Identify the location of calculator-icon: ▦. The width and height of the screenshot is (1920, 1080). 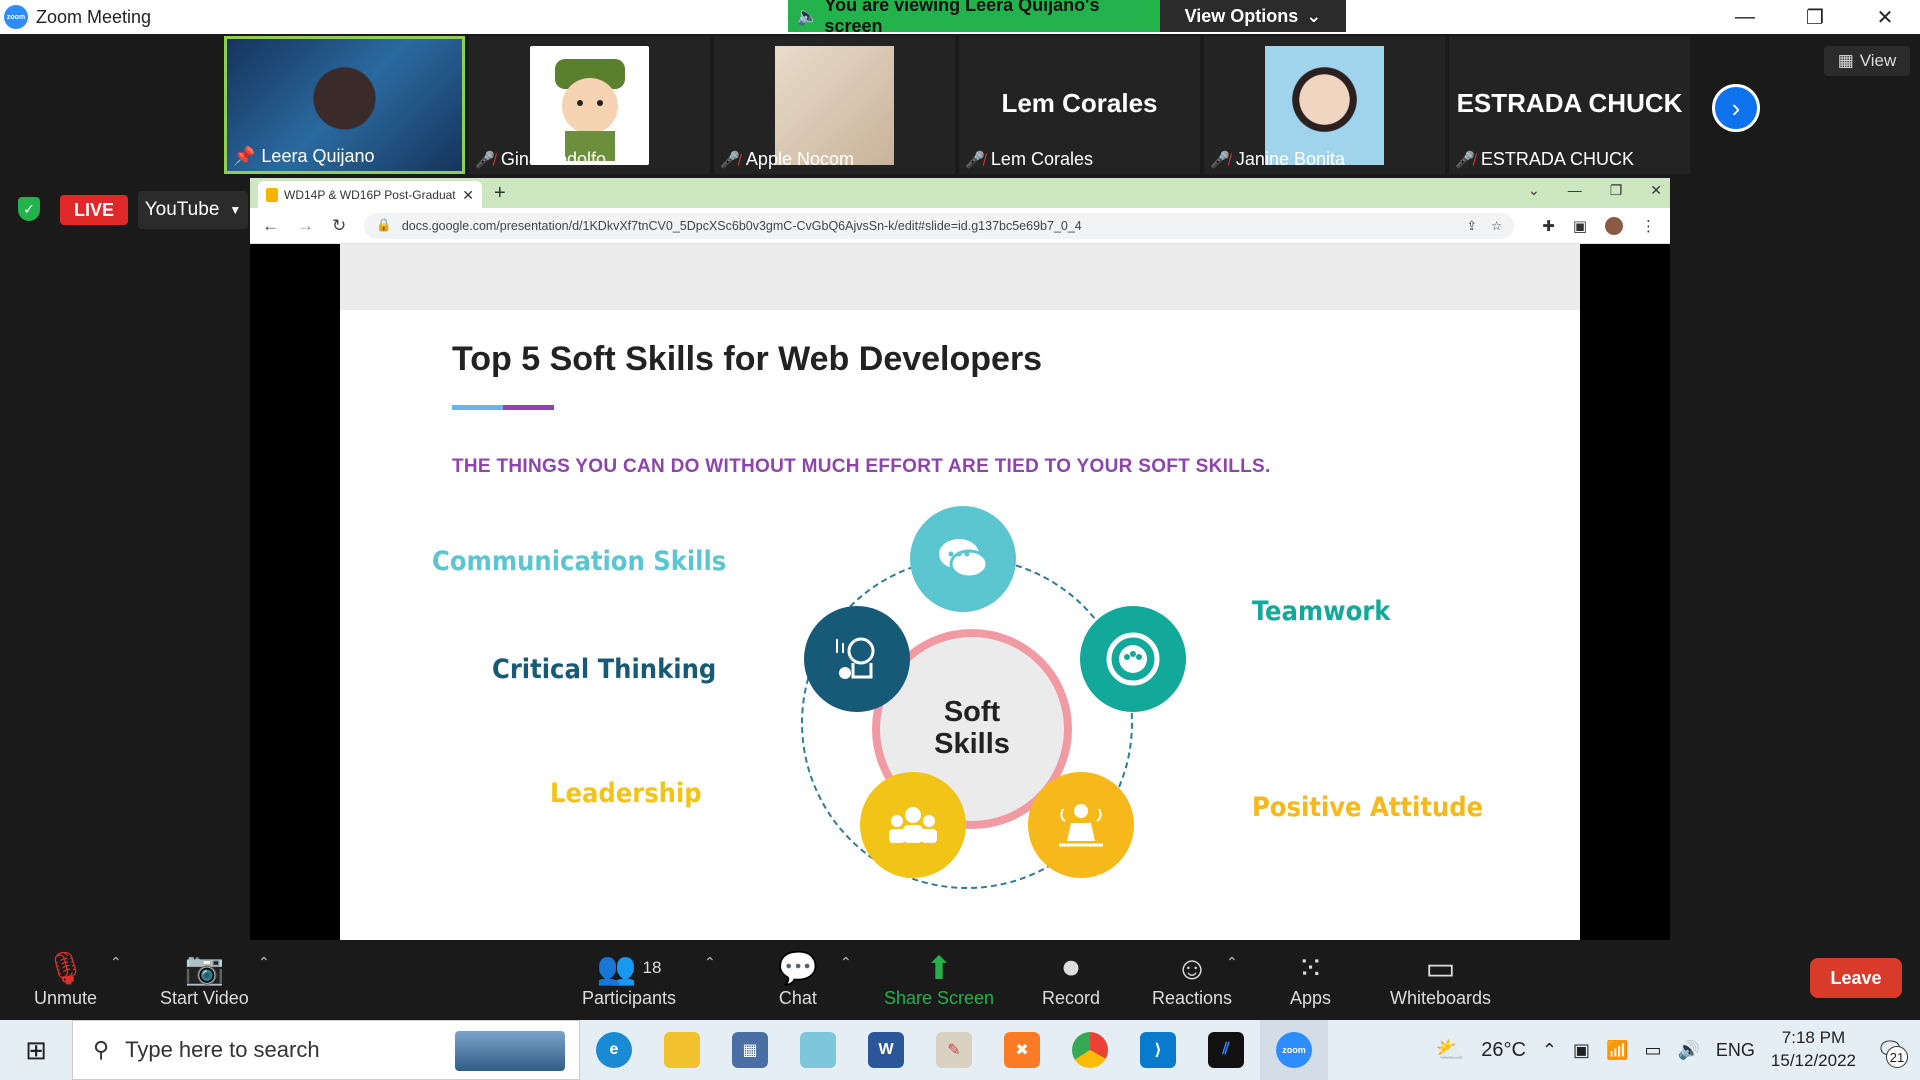
(750, 1050).